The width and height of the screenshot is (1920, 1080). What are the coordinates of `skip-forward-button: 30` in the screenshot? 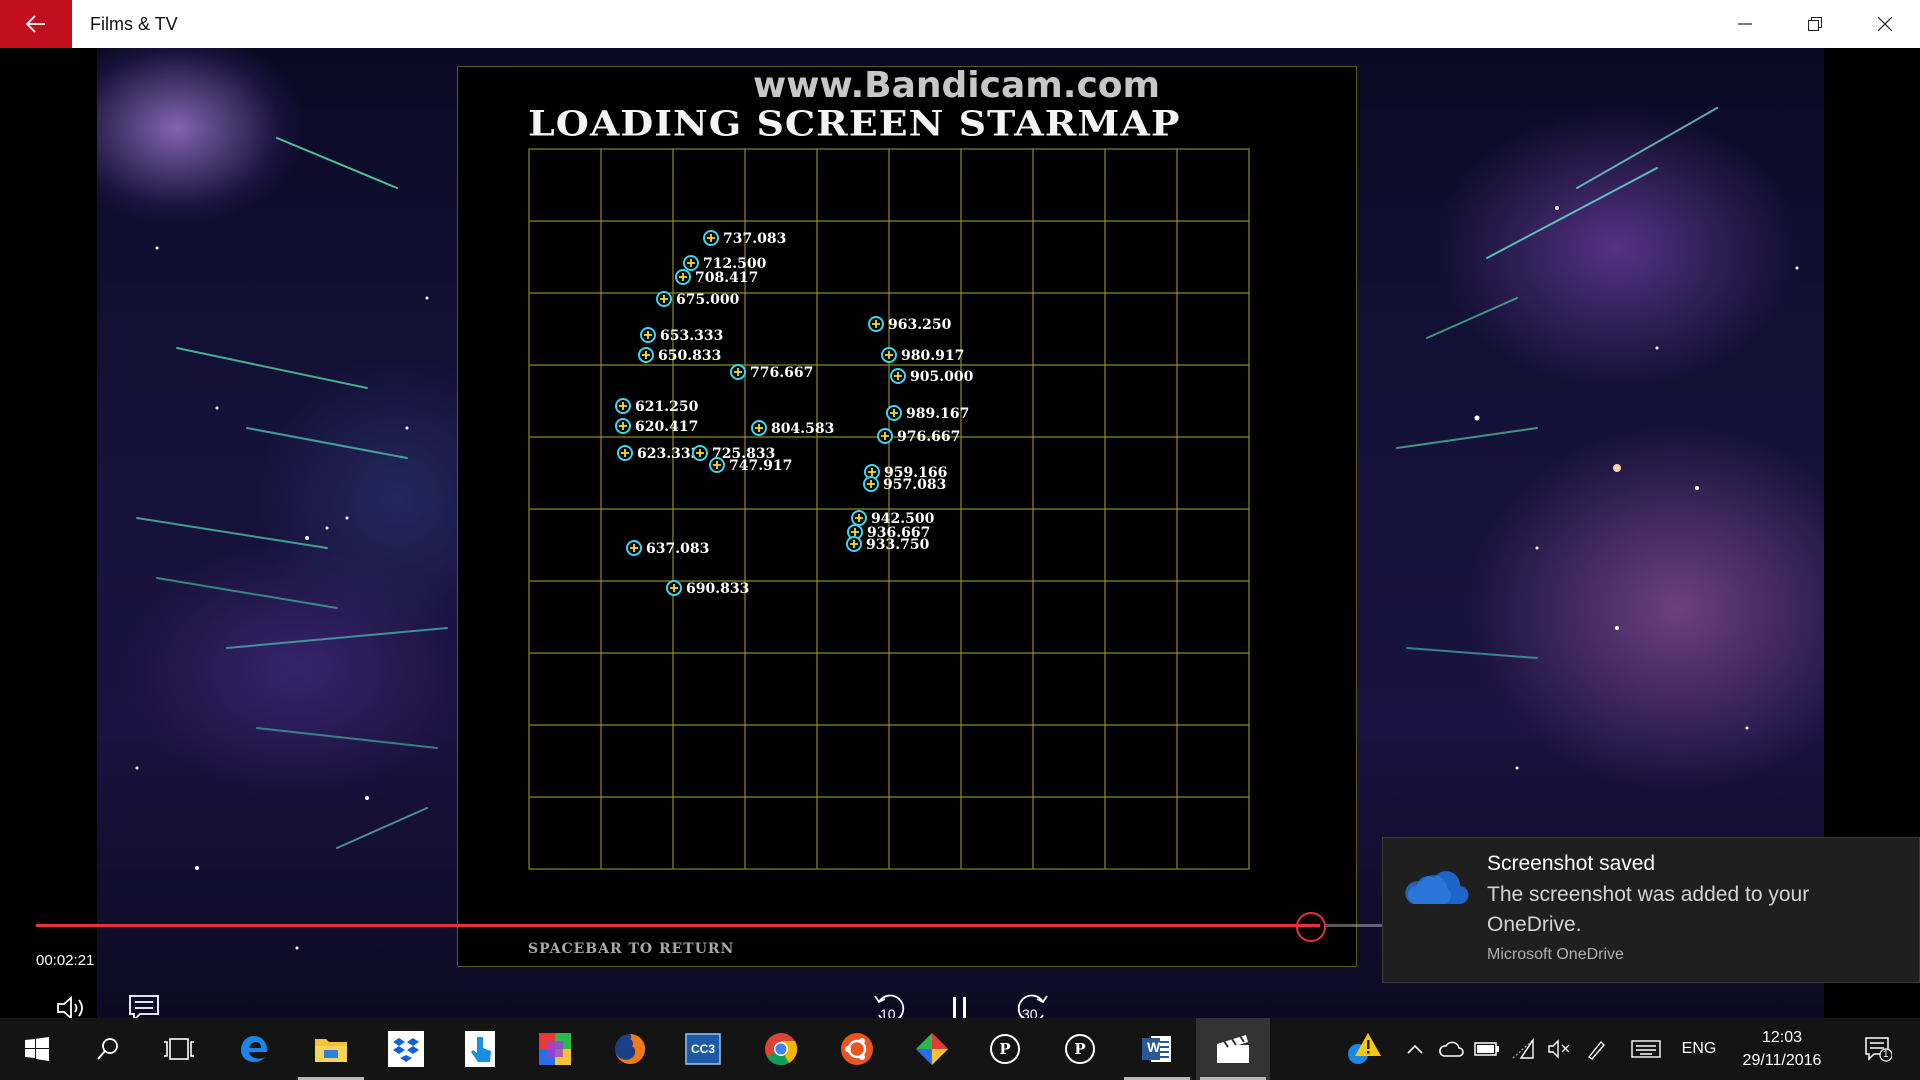 It's located at (1032, 1002).